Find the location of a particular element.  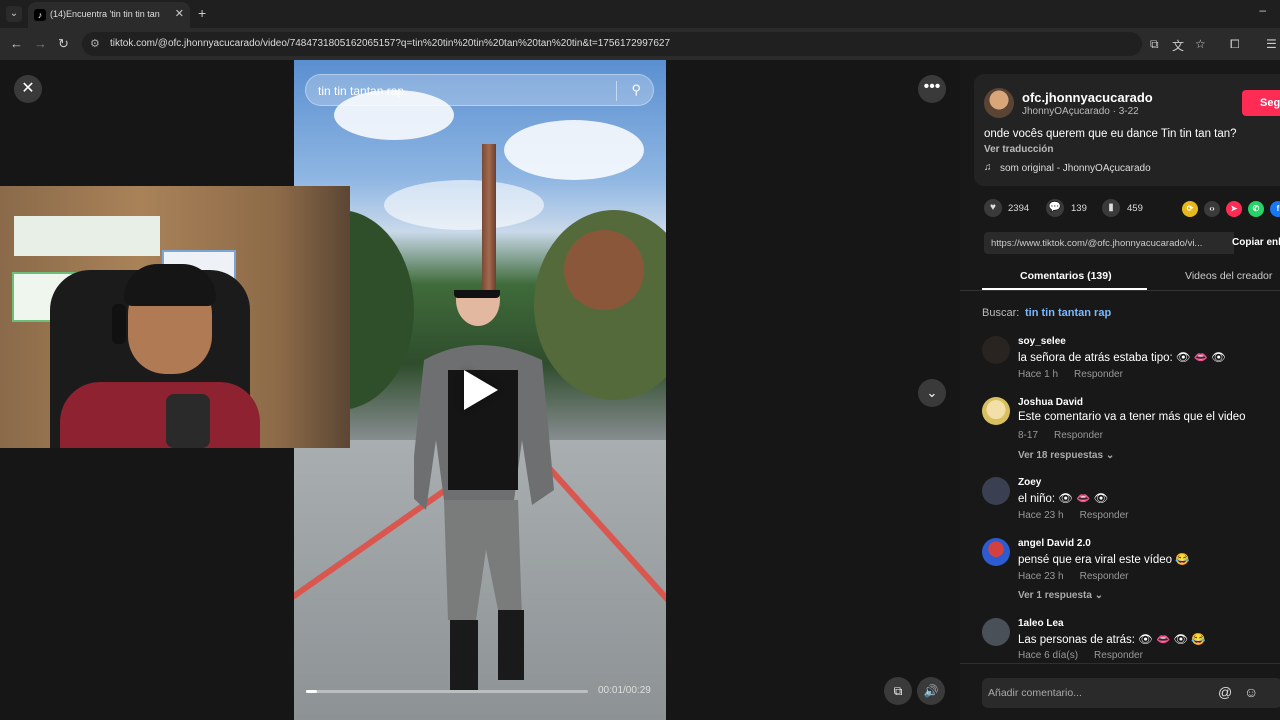

browser-tab-active: ♪ (14)Encuentra 'tin tin tin tan ✕ is located at coordinates (109, 15).